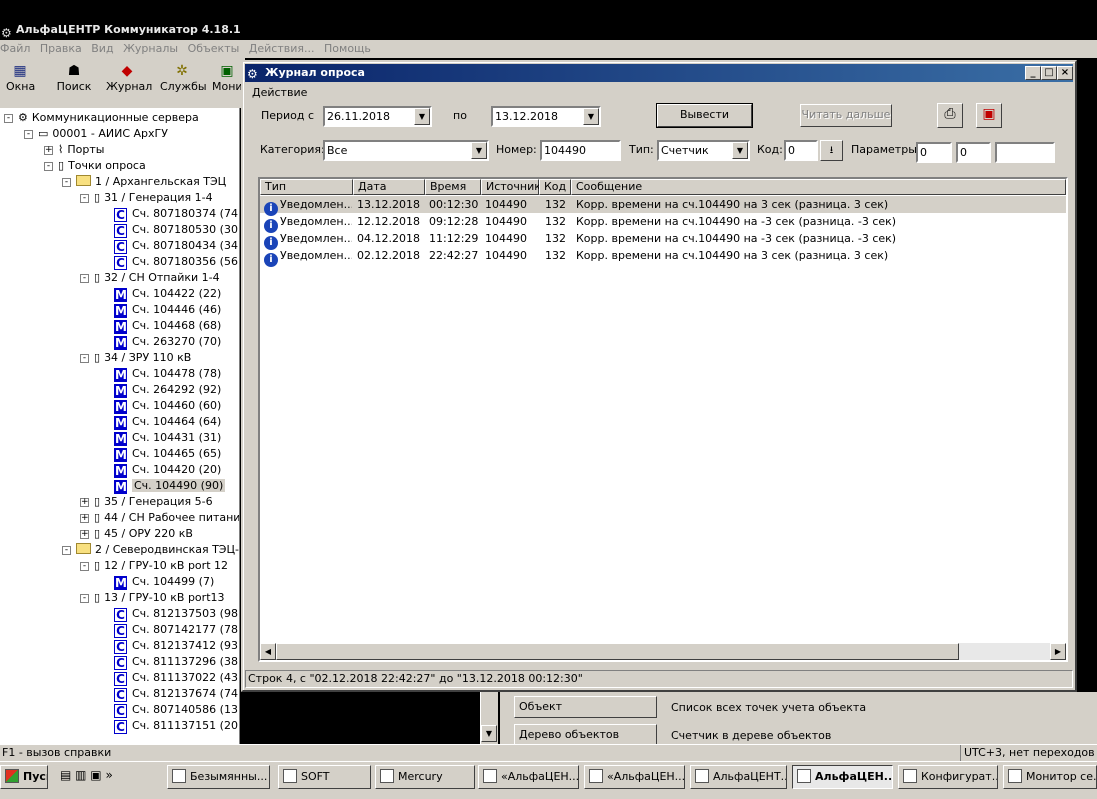 This screenshot has width=1097, height=799. Describe the element at coordinates (268, 651) in the screenshot. I see `scroll-left-icon: ◀` at that location.